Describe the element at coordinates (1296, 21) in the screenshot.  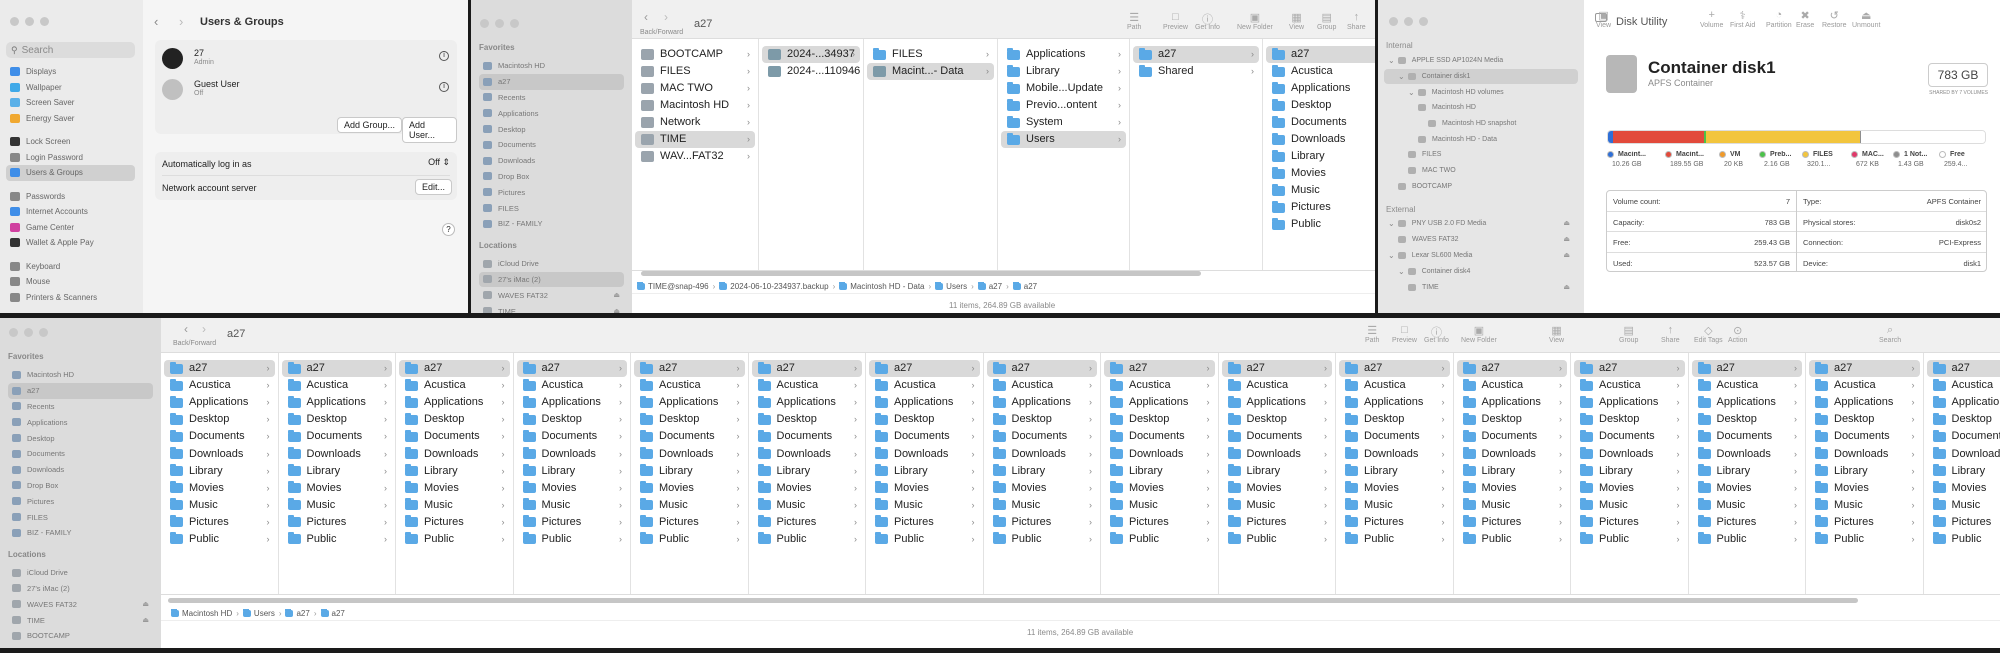
I see `toolbar-view-button: ▦ View` at that location.